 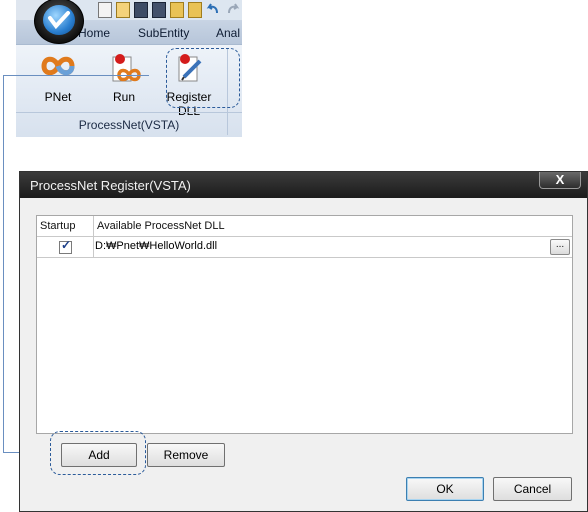 I want to click on column-startup: Startup, so click(x=58, y=226).